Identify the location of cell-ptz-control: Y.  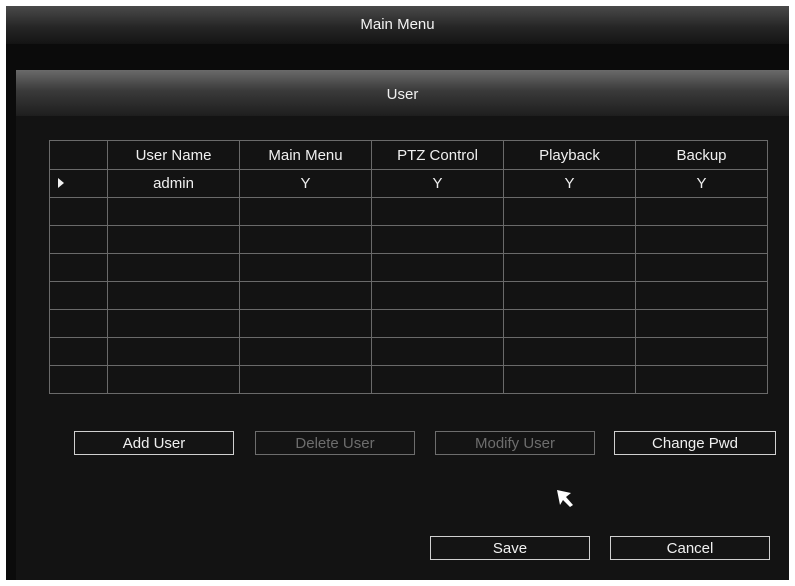
(437, 183).